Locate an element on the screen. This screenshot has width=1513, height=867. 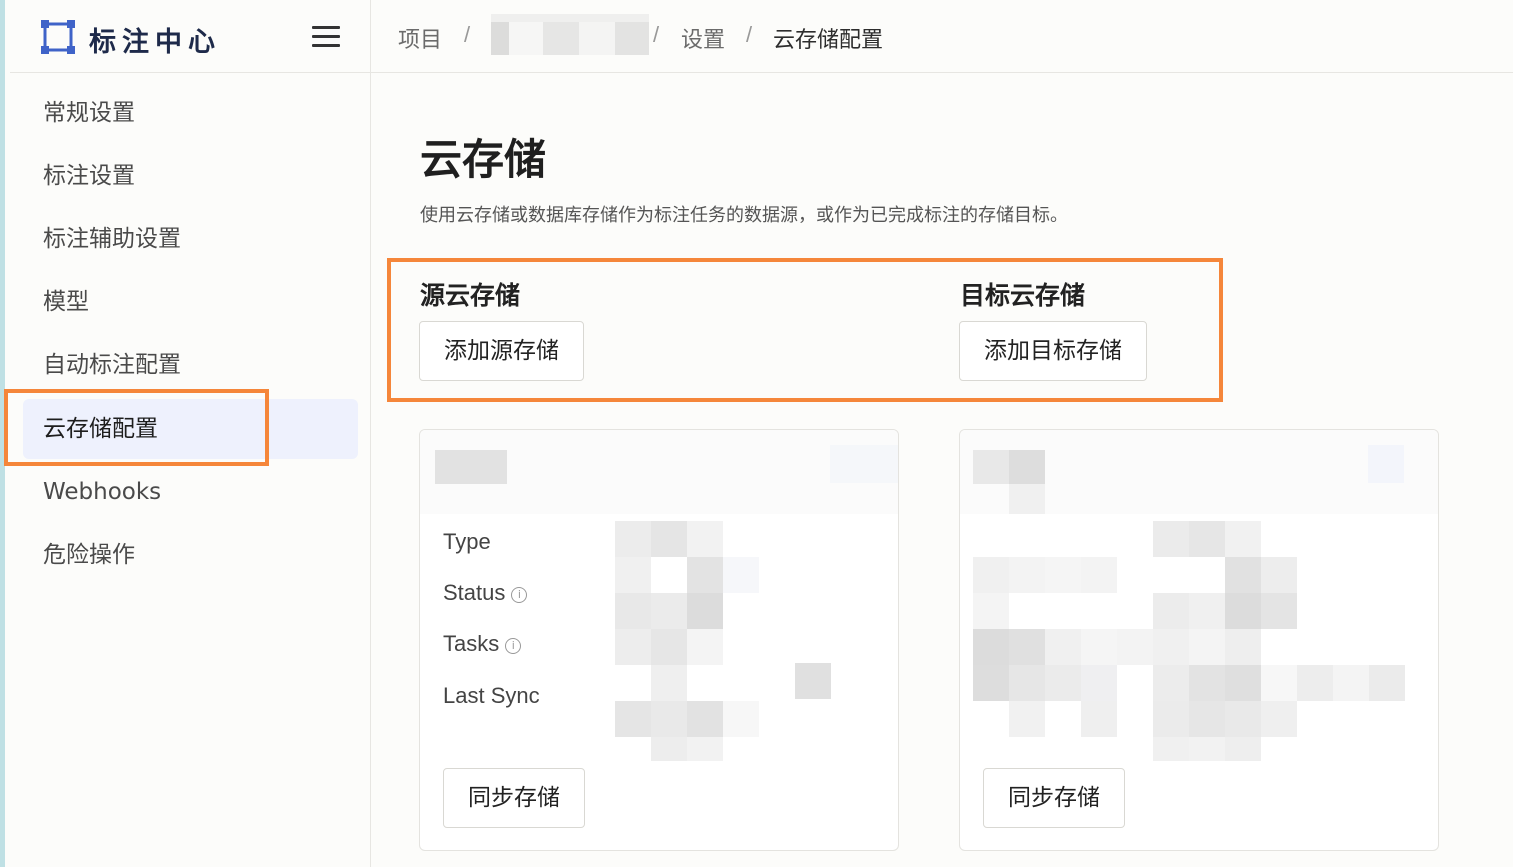
nav-highlight-box is located at coordinates (136, 427).